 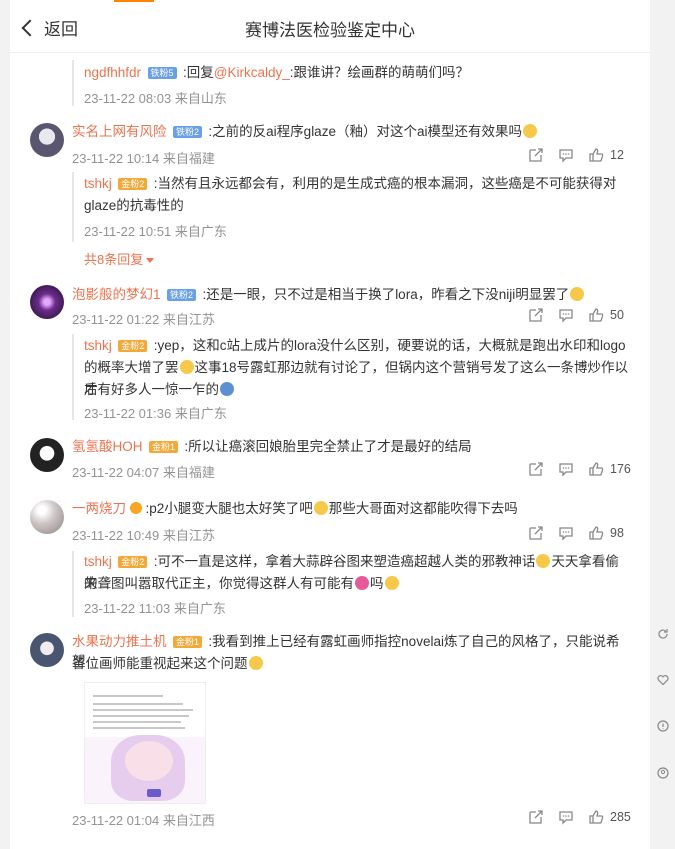 What do you see at coordinates (143, 535) in the screenshot?
I see `comment-meta: 23-11-22 10:49 来自江苏` at bounding box center [143, 535].